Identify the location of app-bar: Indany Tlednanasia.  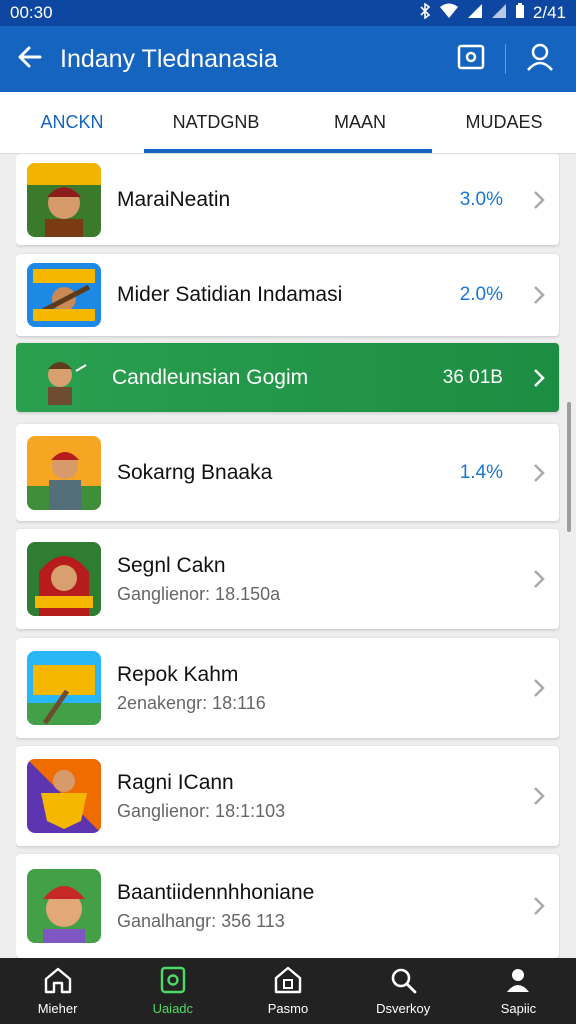
(288, 59).